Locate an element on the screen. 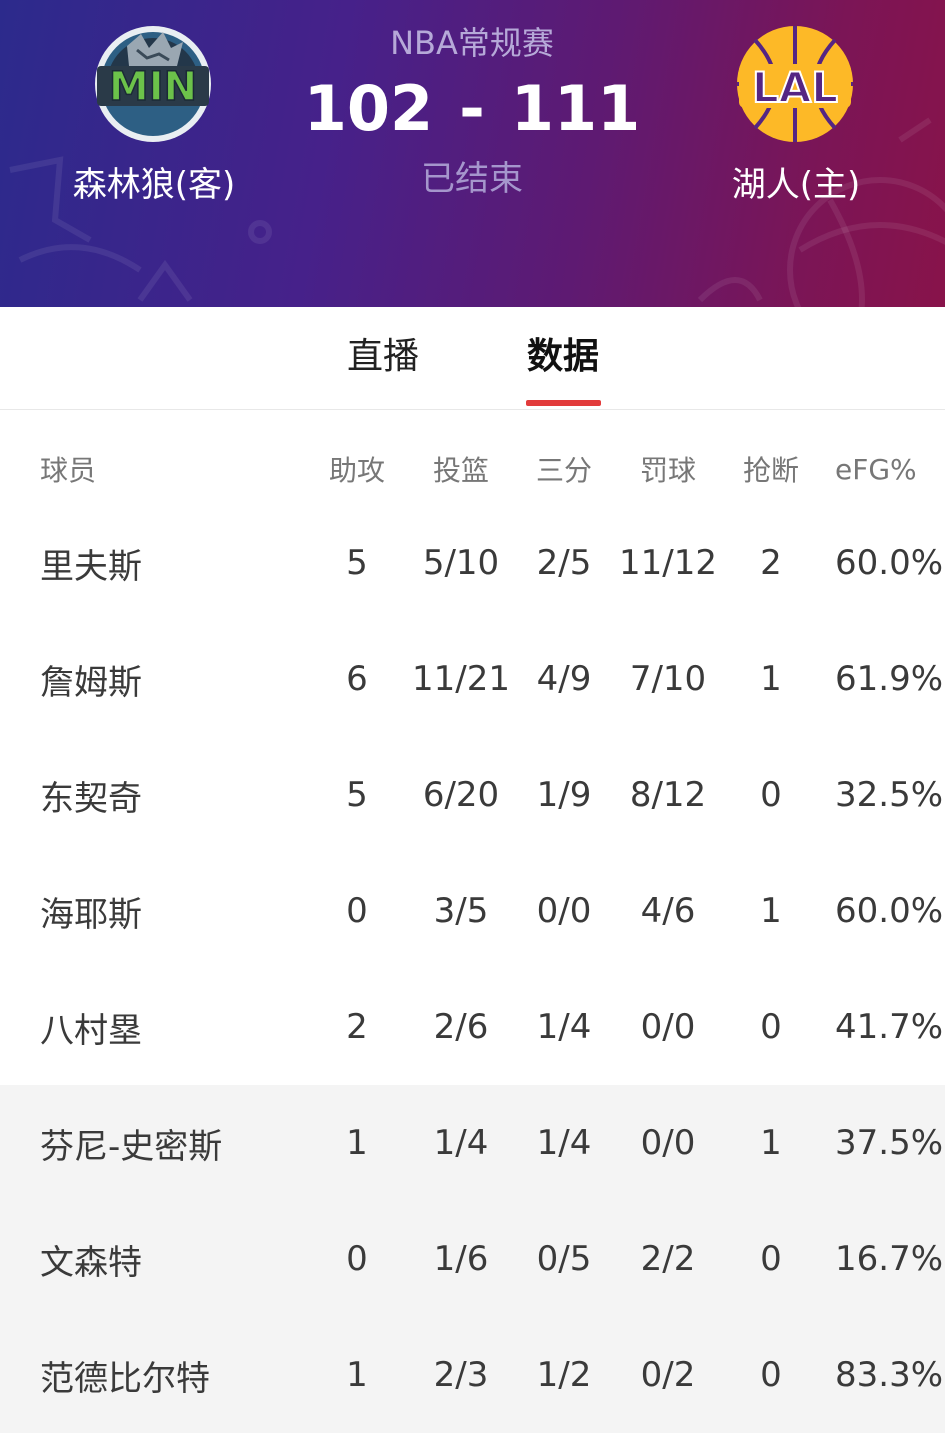  three-pointers-value: 1/9 is located at coordinates (564, 795).